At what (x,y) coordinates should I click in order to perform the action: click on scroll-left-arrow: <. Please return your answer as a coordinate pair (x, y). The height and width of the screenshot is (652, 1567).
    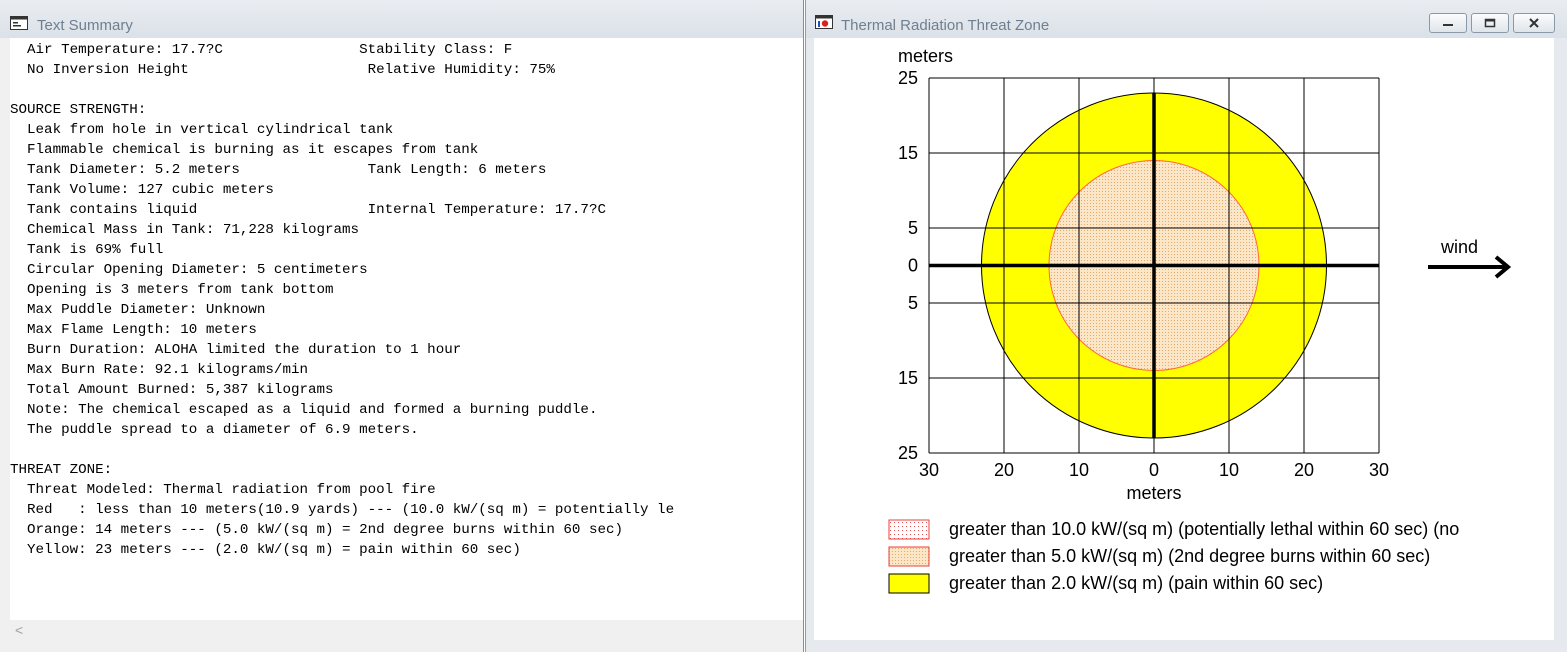
    Looking at the image, I should click on (19, 630).